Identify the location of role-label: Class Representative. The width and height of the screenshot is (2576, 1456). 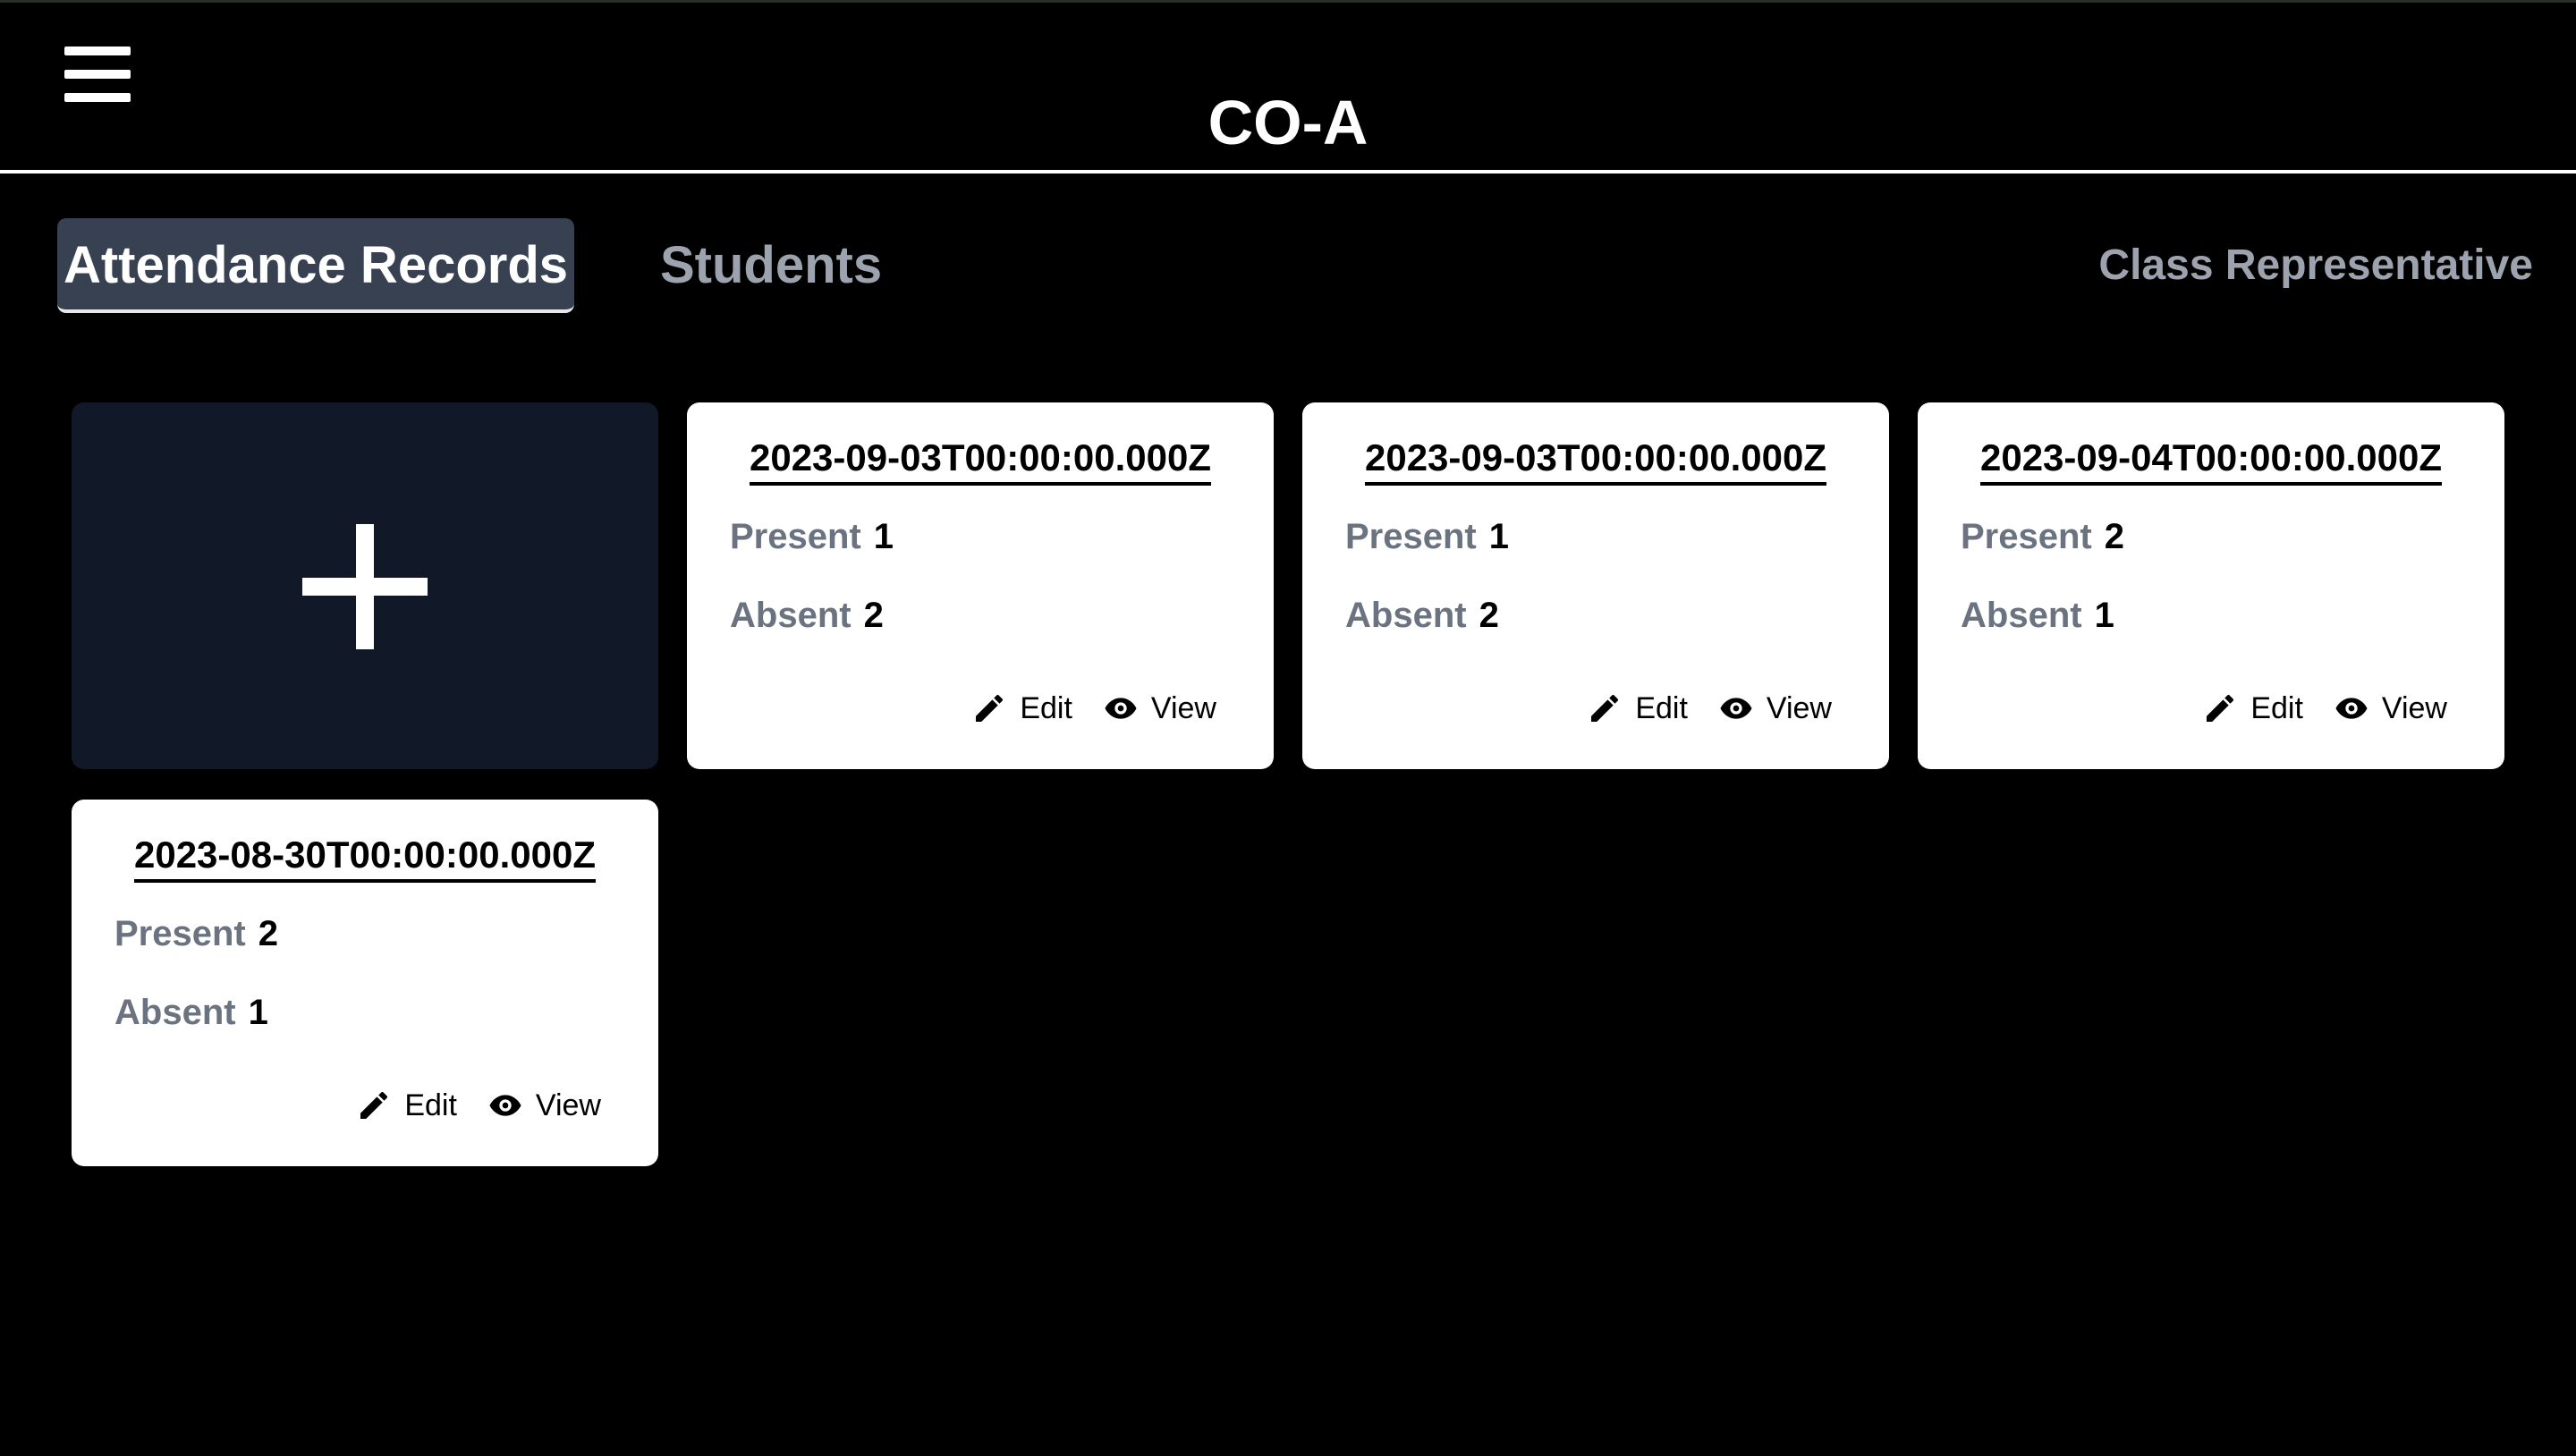
(2315, 265).